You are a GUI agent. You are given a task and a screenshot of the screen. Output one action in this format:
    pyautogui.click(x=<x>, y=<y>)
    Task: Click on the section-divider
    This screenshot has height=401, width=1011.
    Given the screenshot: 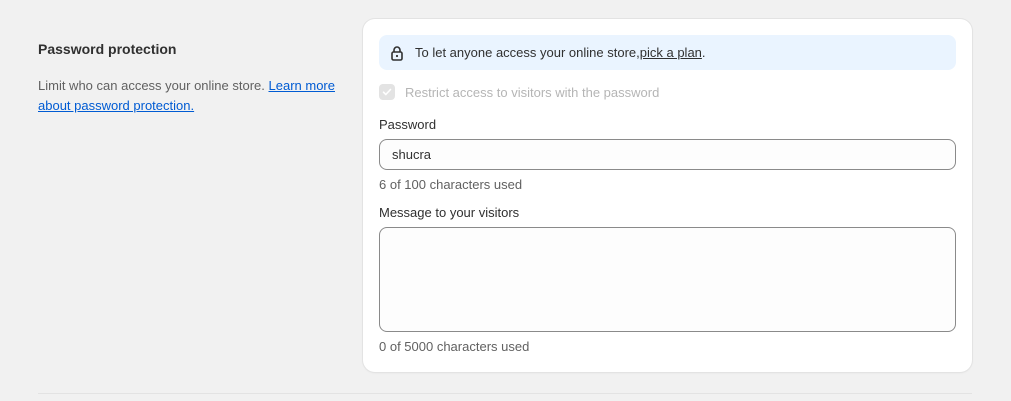 What is the action you would take?
    pyautogui.click(x=505, y=393)
    